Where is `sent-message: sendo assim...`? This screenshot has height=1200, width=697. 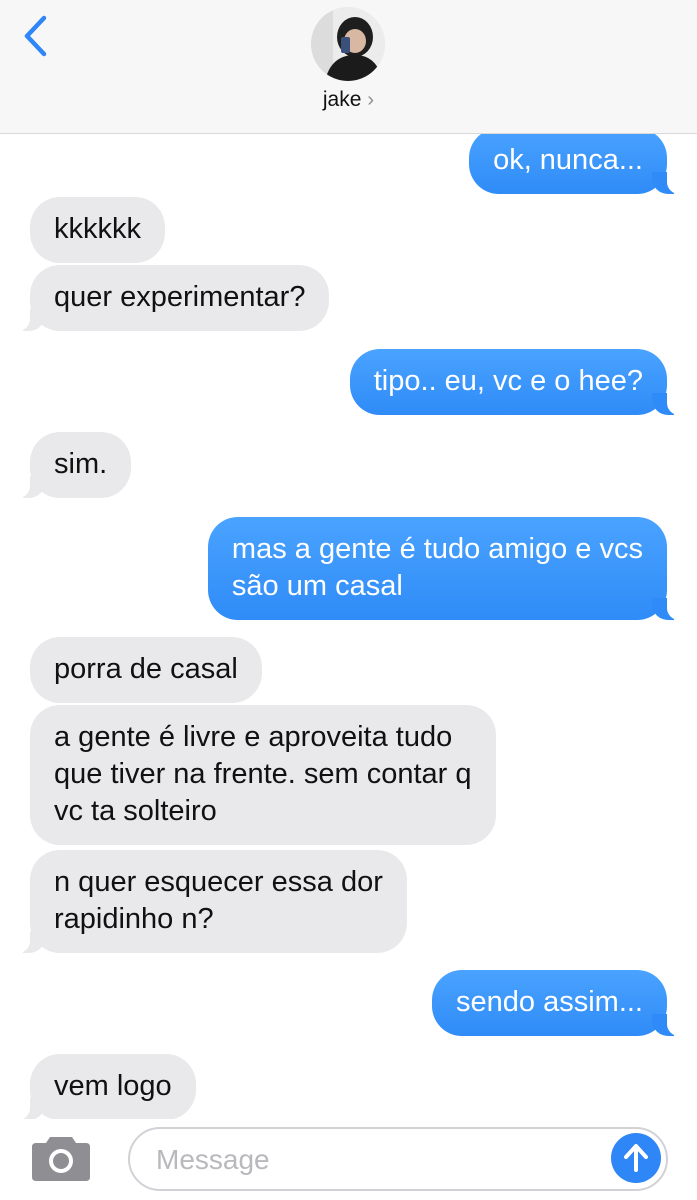 sent-message: sendo assim... is located at coordinates (556, 1003).